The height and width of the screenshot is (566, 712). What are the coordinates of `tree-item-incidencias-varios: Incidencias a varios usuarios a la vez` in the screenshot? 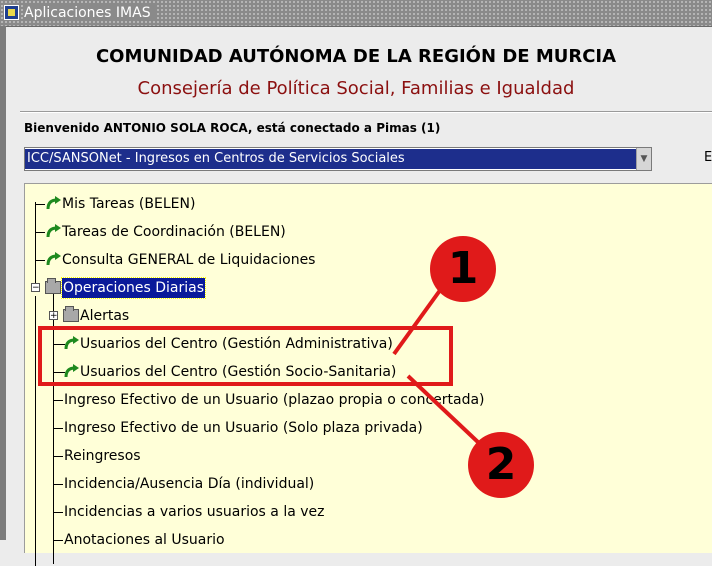 It's located at (194, 512).